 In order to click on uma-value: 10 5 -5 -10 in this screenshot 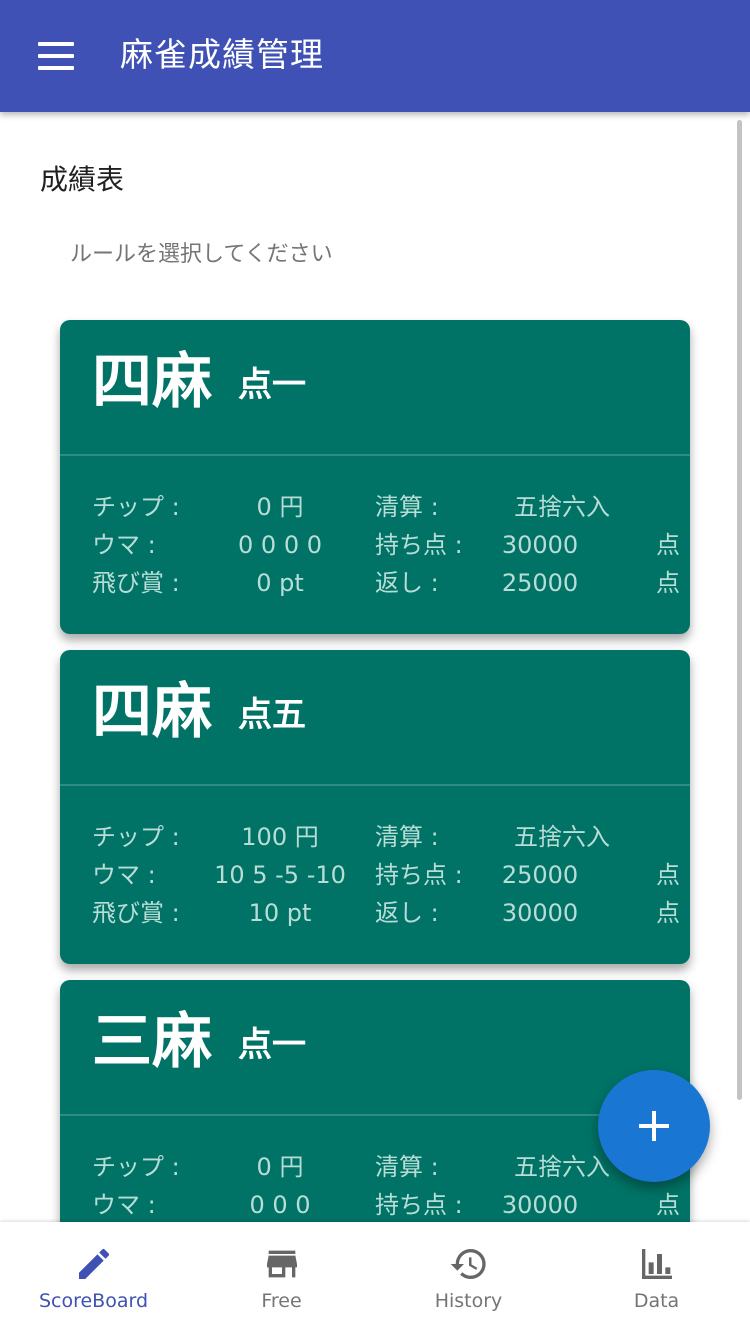, I will do `click(280, 875)`.